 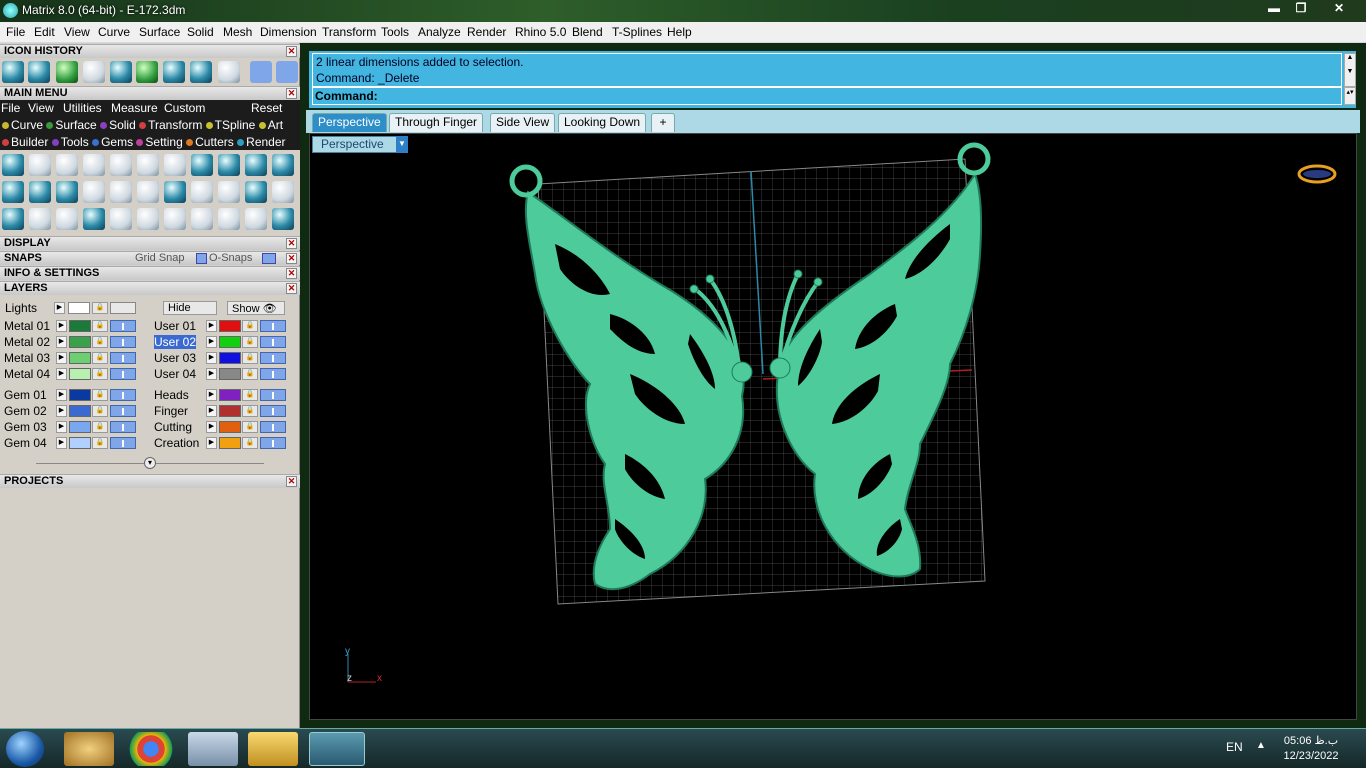 What do you see at coordinates (89, 749) in the screenshot?
I see `paint-app-icon` at bounding box center [89, 749].